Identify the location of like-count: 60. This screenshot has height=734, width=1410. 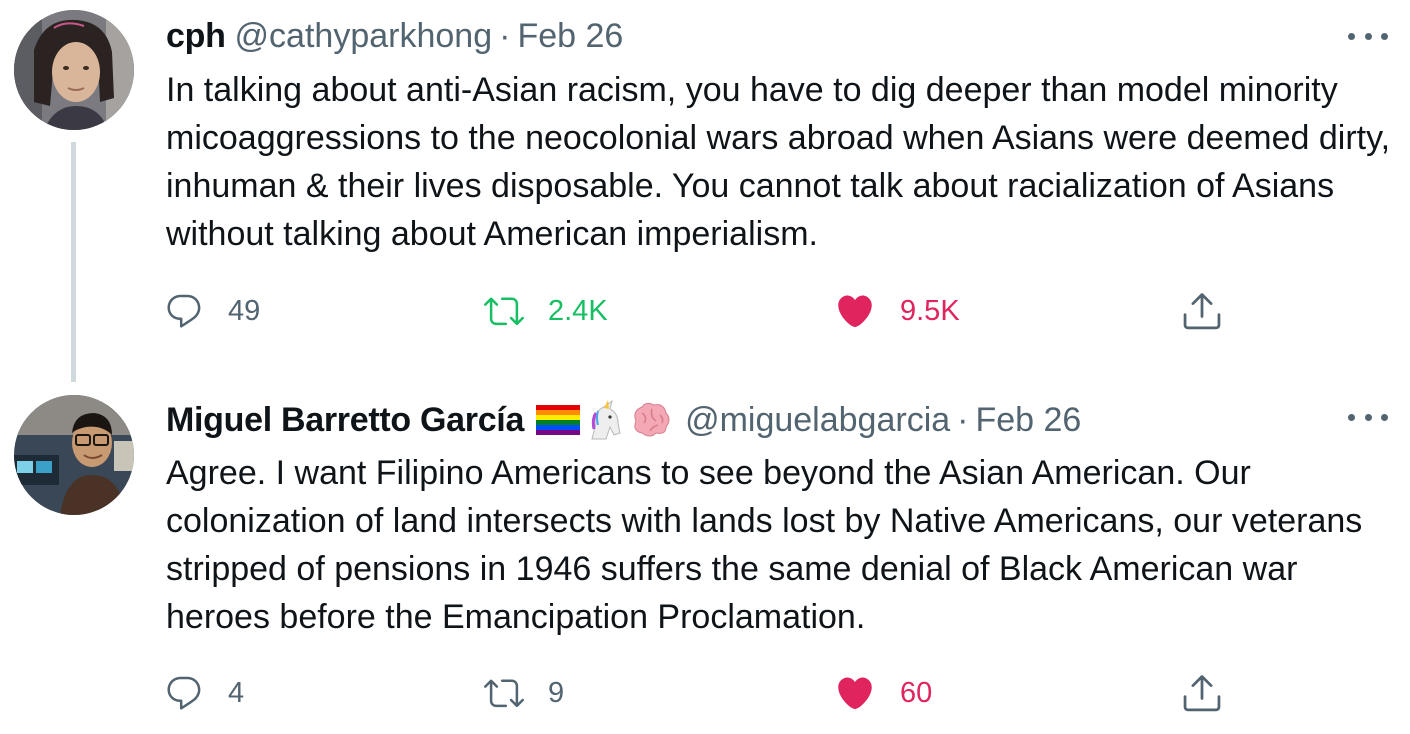
(916, 692).